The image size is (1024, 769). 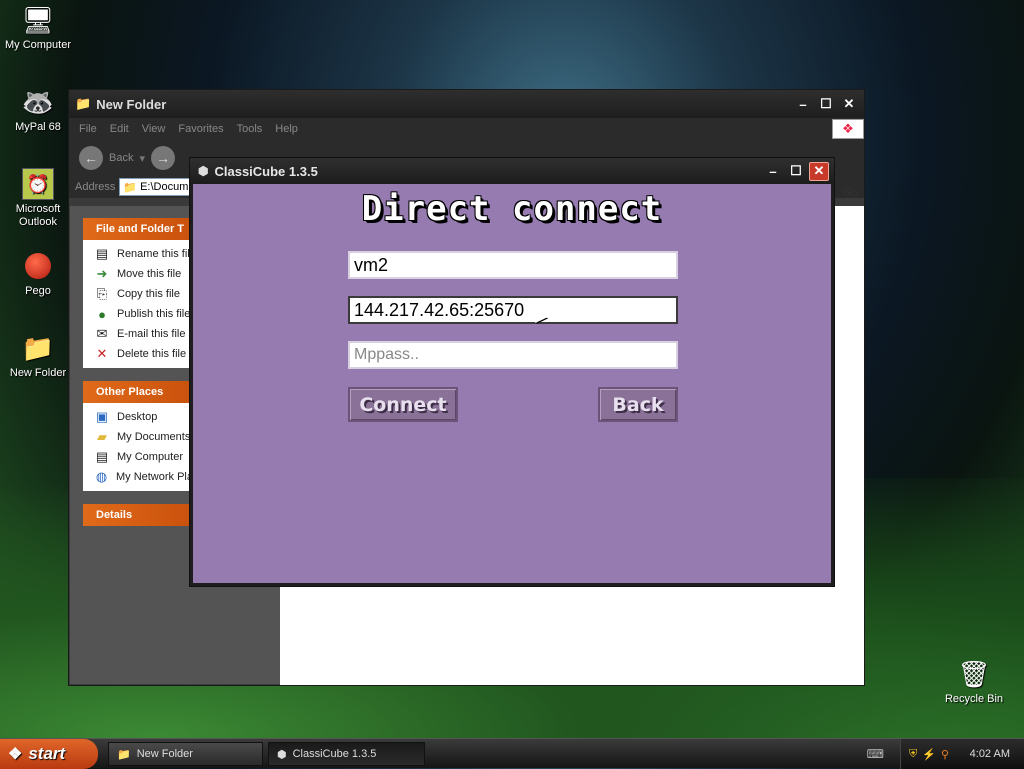 What do you see at coordinates (154, 129) in the screenshot?
I see `menu-view: View` at bounding box center [154, 129].